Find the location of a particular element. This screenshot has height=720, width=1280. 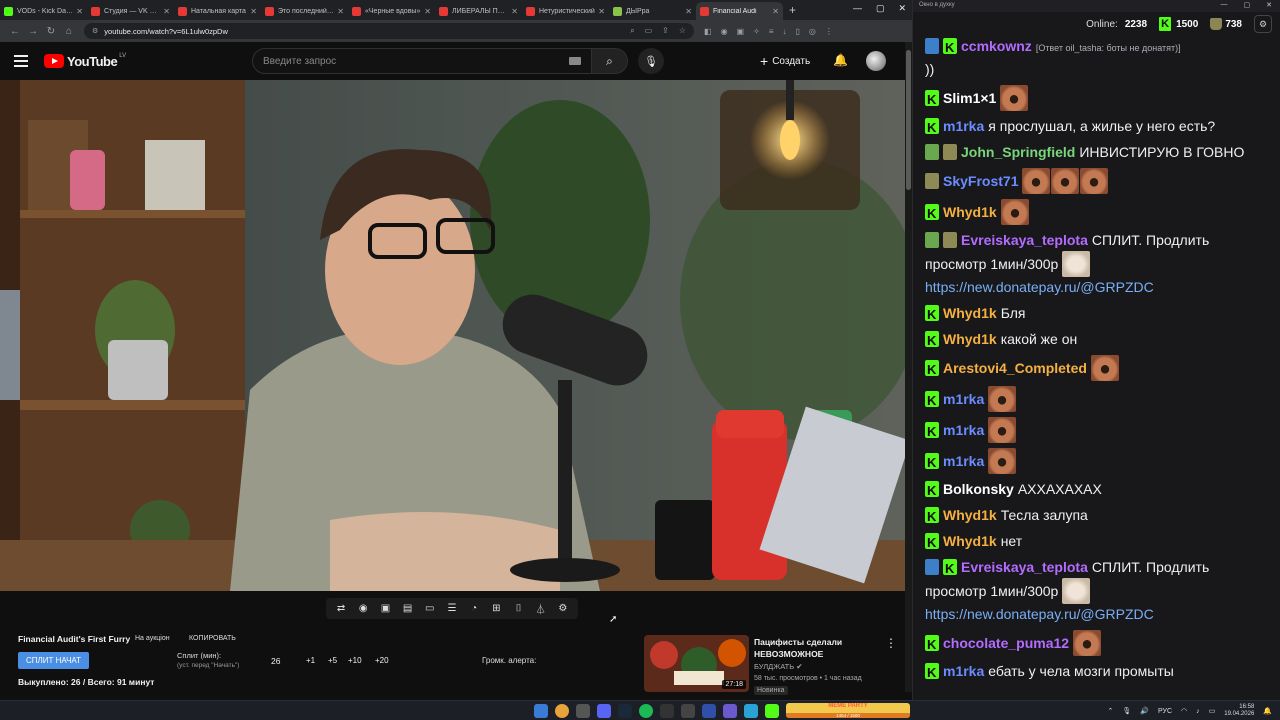

hamburger-menu-icon is located at coordinates (21, 61).